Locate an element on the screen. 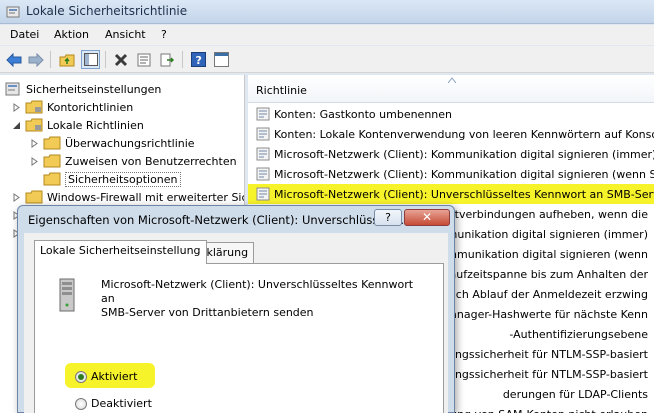 Image resolution: width=654 pixels, height=413 pixels. console-icon is located at coordinates (221, 59).